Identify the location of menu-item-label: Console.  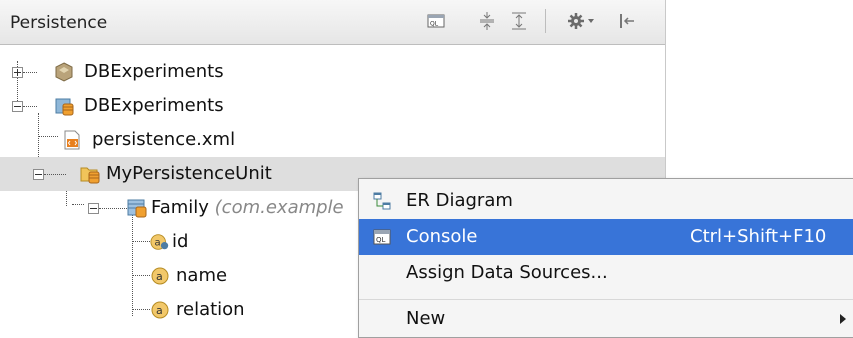
(442, 236).